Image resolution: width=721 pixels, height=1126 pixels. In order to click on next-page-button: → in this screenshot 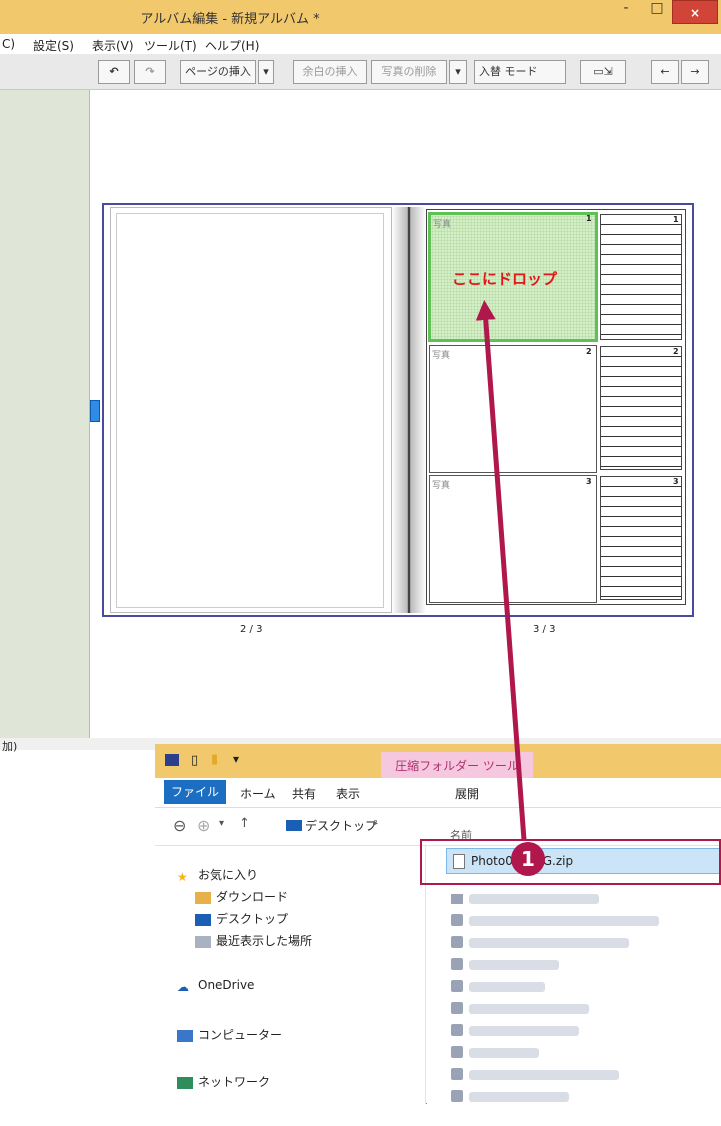, I will do `click(695, 72)`.